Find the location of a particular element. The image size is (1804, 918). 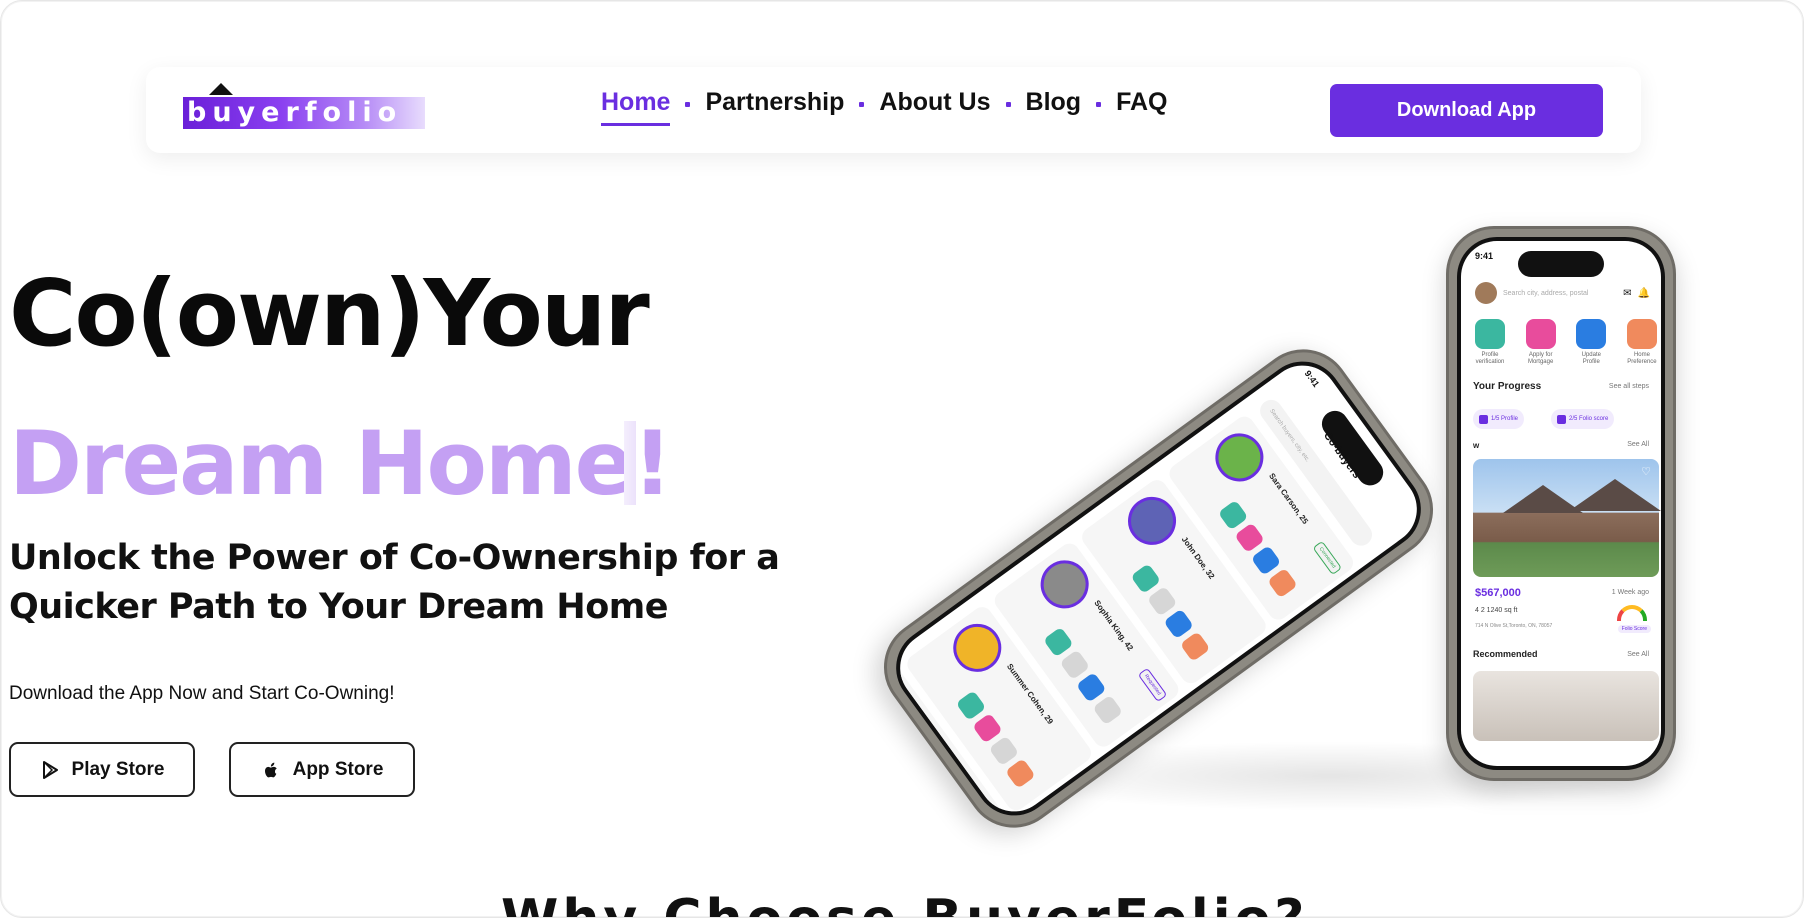

cobuyer-name: Sophia King, 42 is located at coordinates (1113, 625).